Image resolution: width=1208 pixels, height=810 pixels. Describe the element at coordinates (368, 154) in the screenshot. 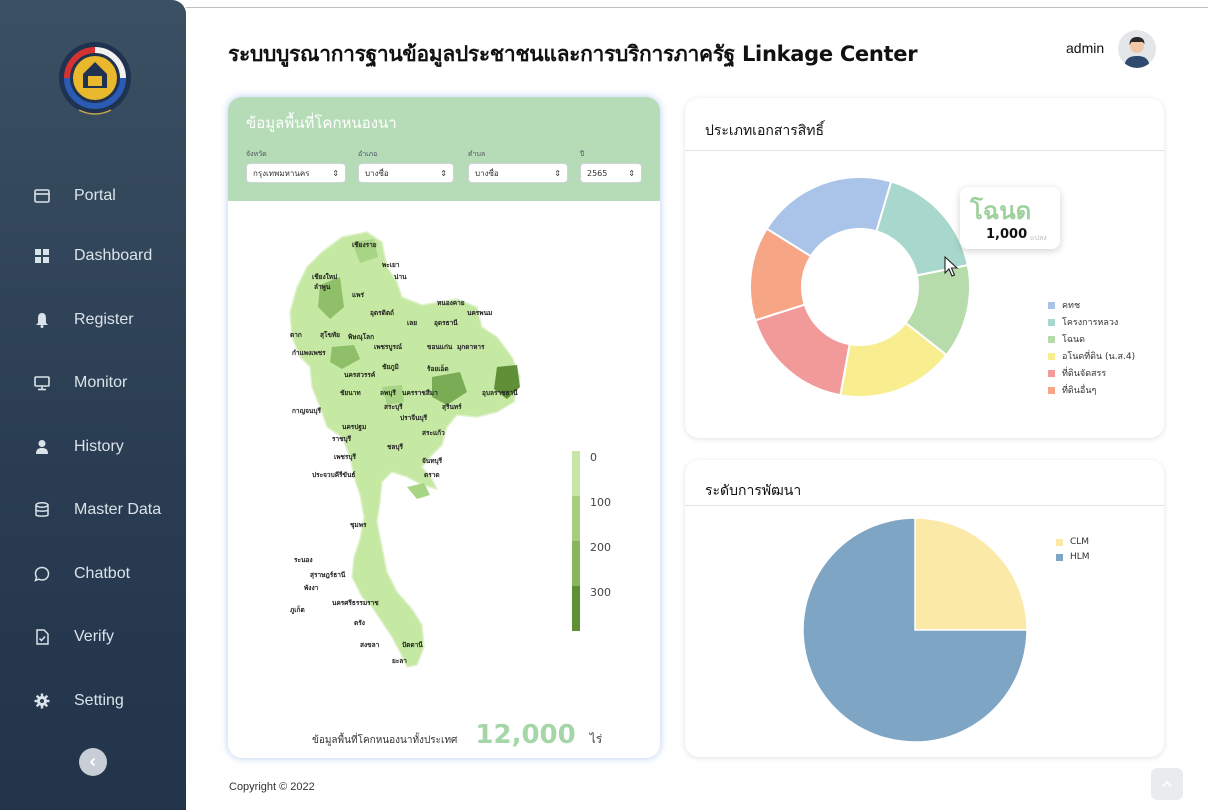

I see `filter-label: อำเภอ` at that location.